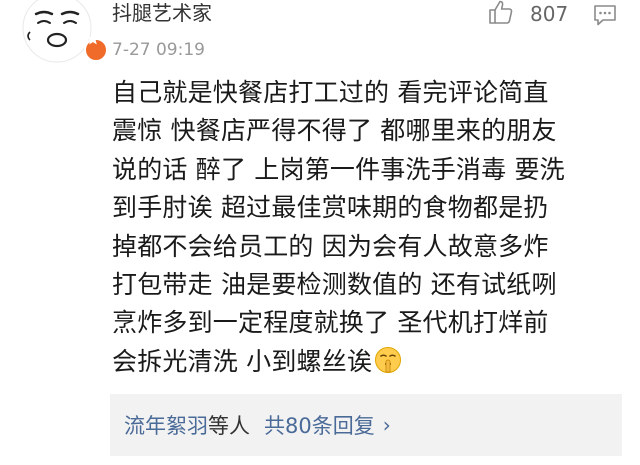  What do you see at coordinates (549, 14) in the screenshot?
I see `like-count: 807` at bounding box center [549, 14].